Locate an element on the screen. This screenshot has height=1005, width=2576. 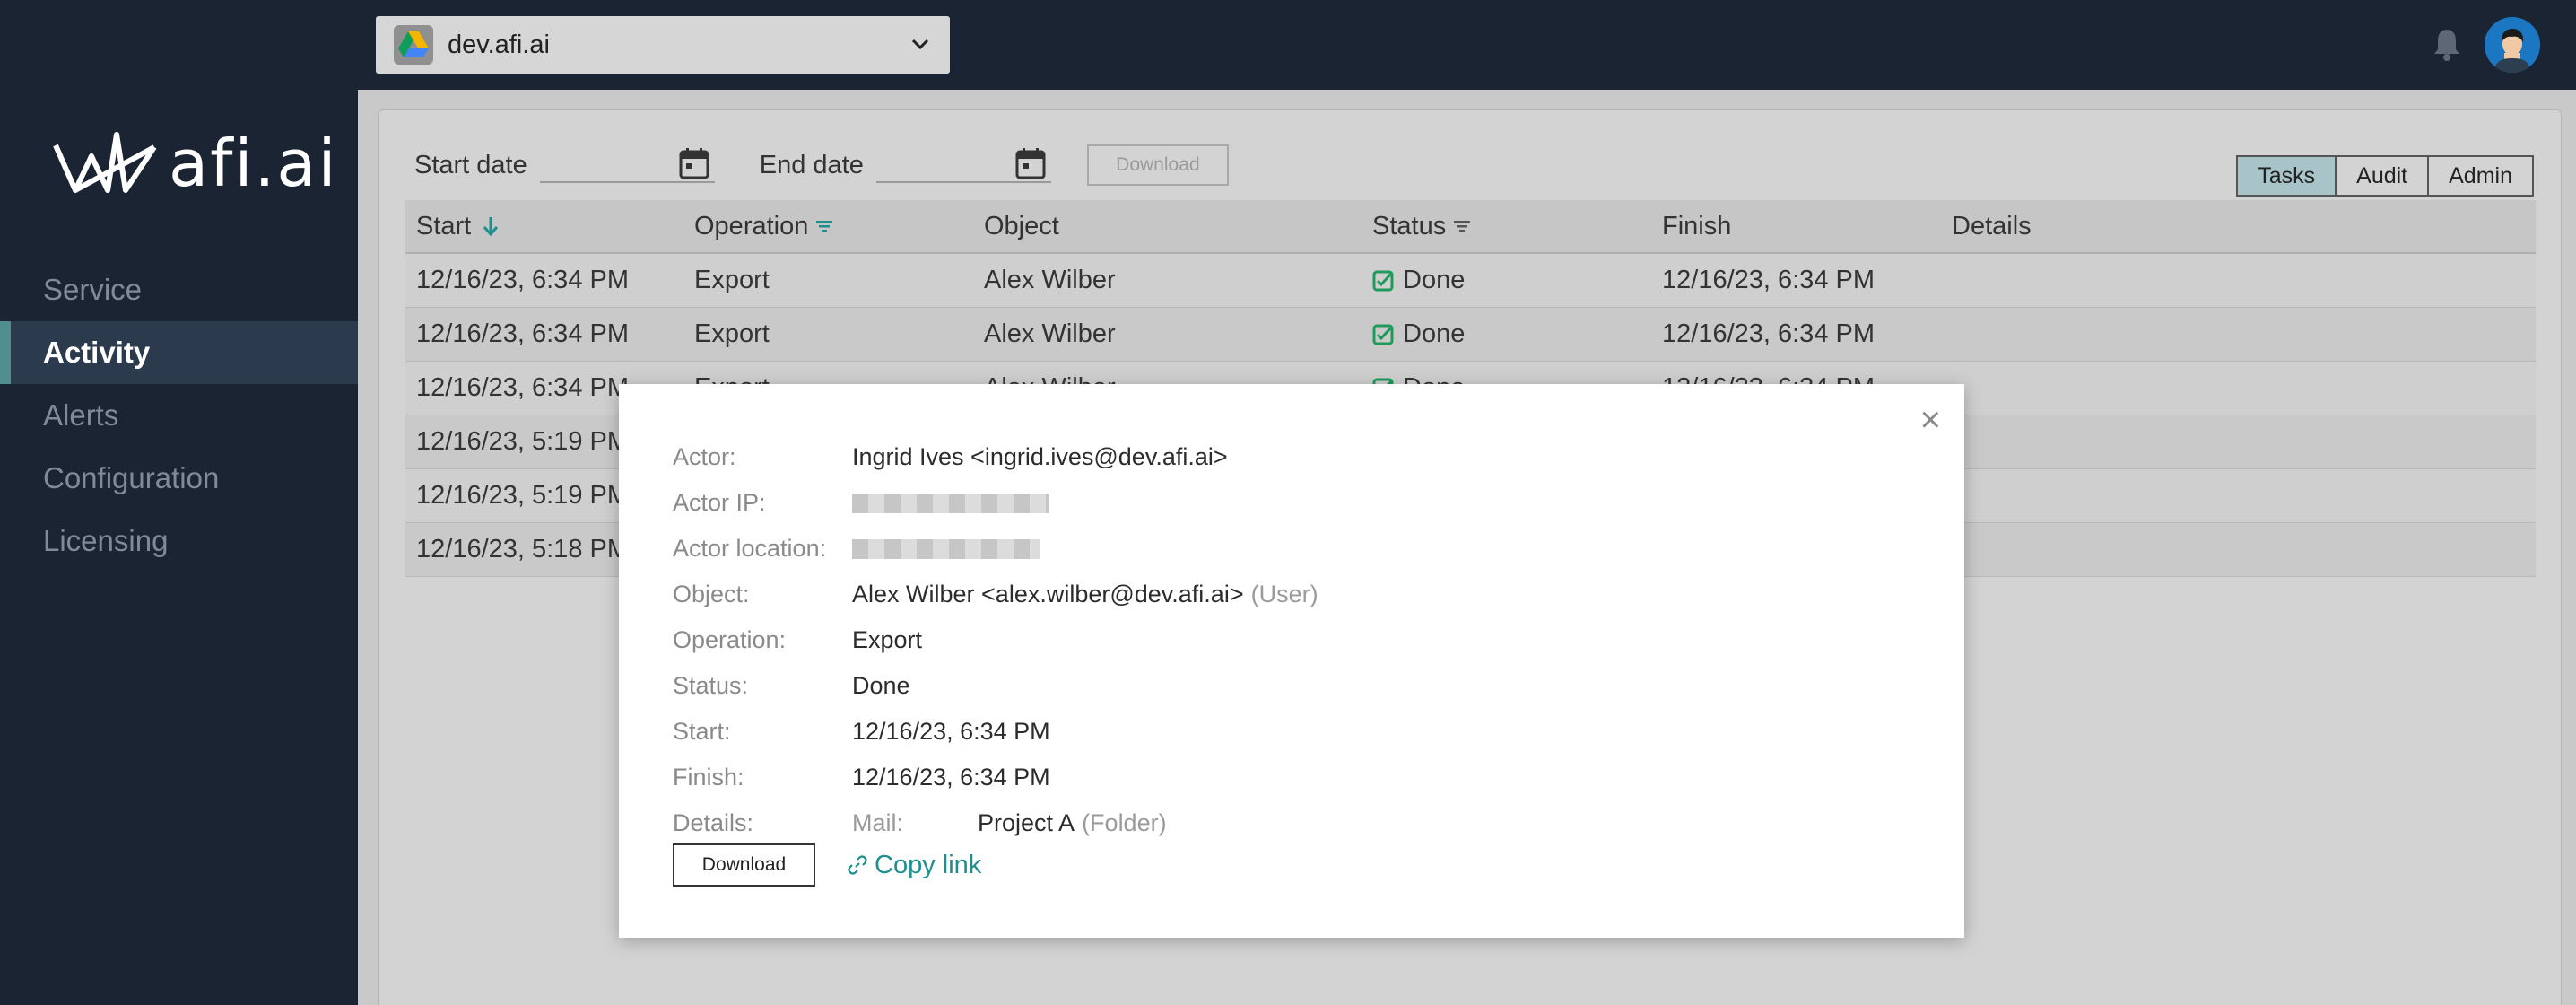
column-header-object: Object is located at coordinates (1178, 227).